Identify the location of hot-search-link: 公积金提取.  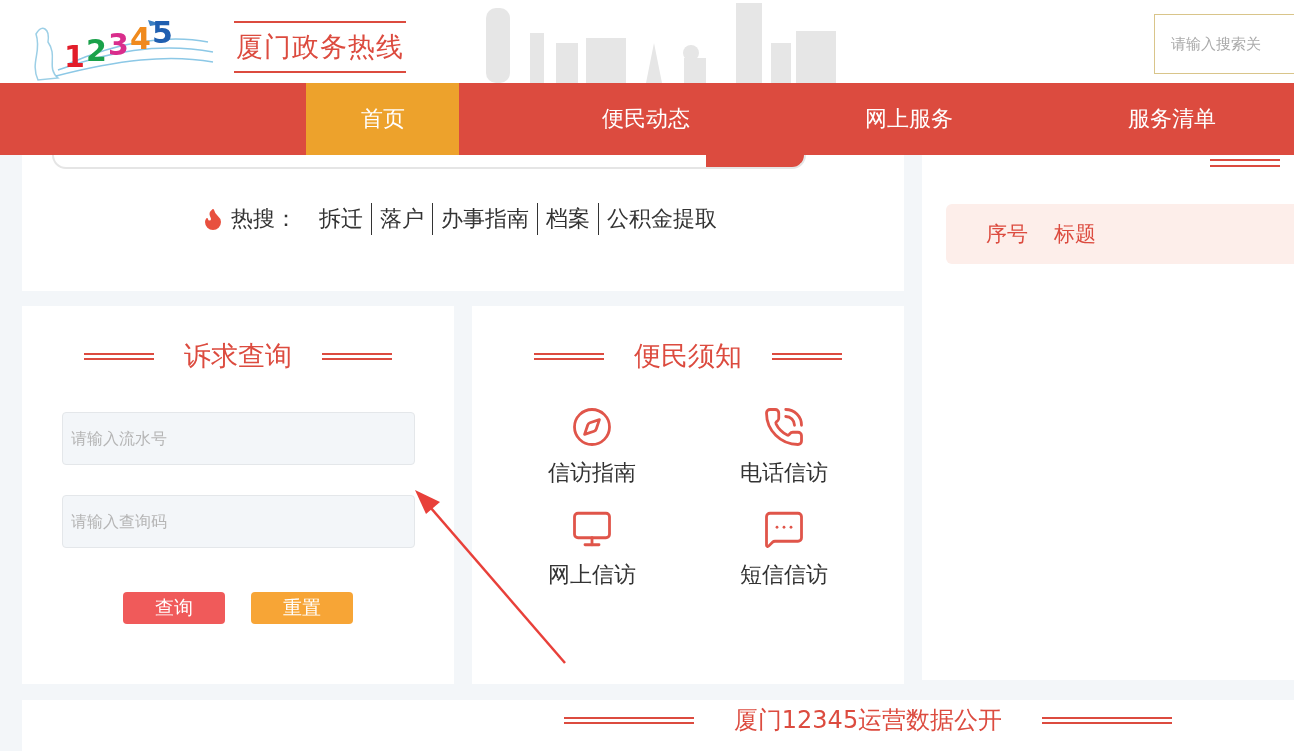
(661, 219).